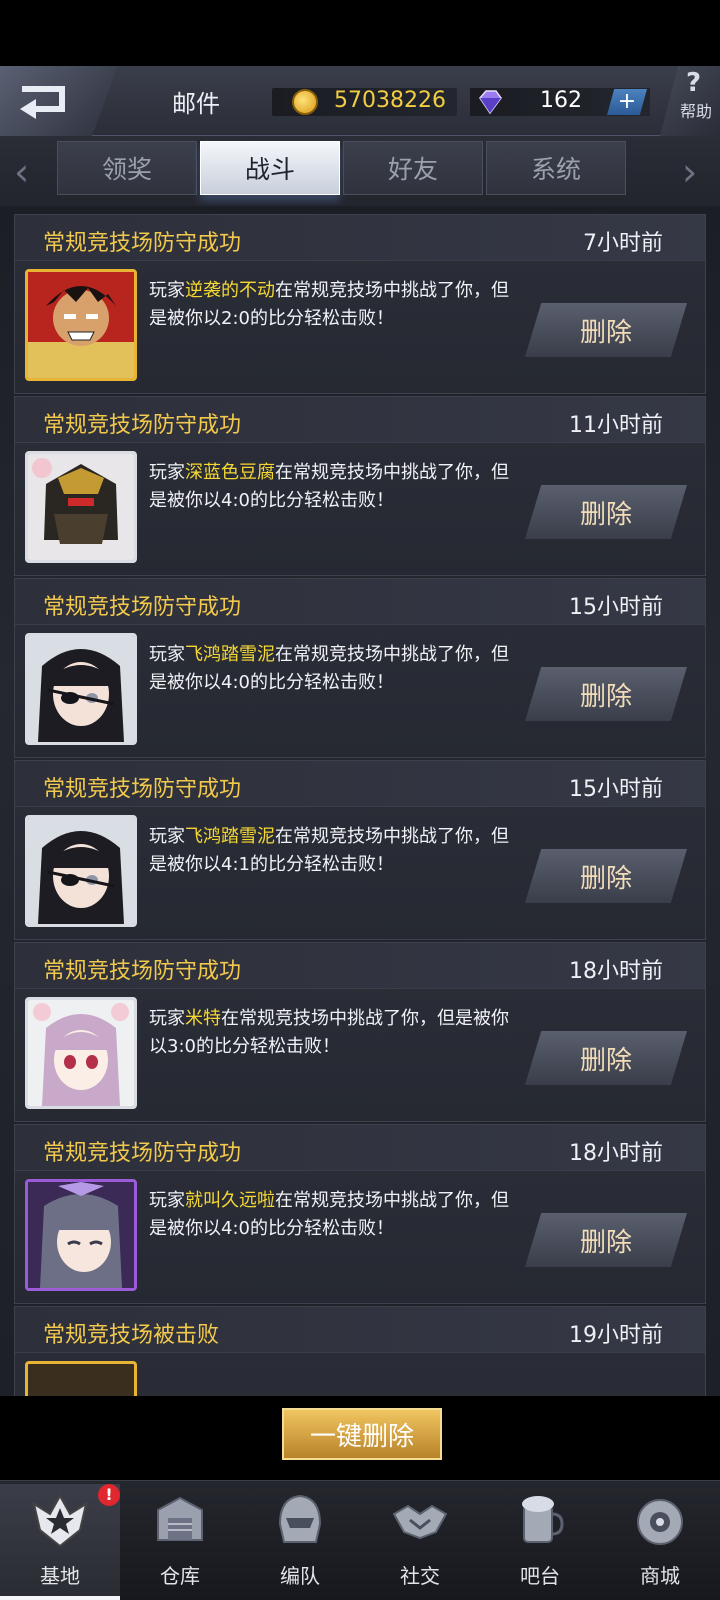 Image resolution: width=720 pixels, height=1600 pixels. What do you see at coordinates (694, 83) in the screenshot?
I see `help-icon: ?` at bounding box center [694, 83].